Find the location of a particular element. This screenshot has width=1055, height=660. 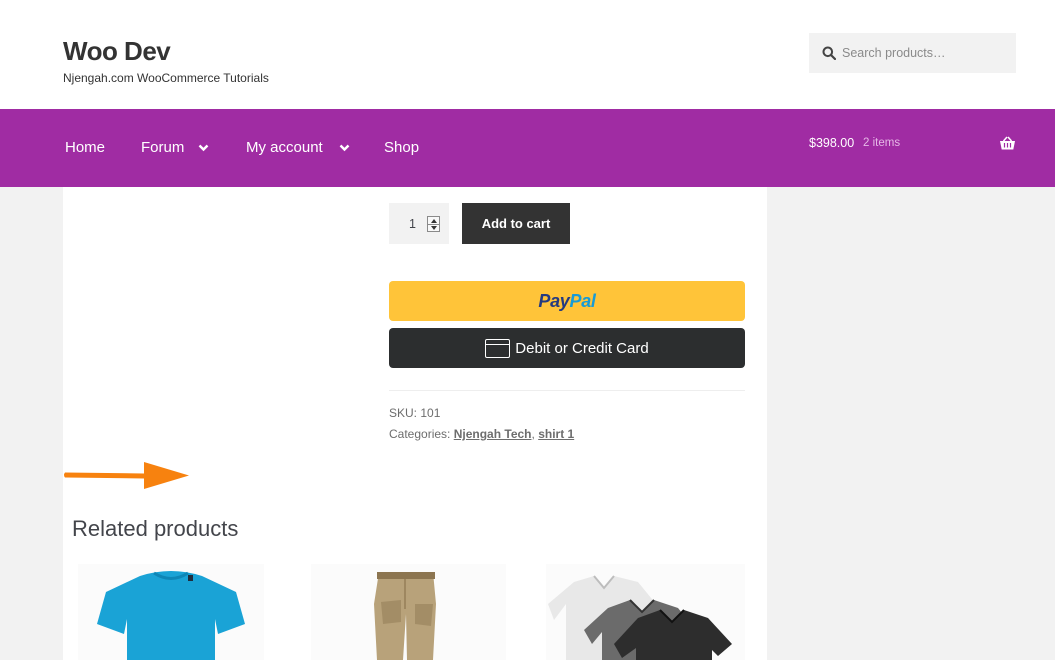

category-link: shirt 1 is located at coordinates (556, 434).